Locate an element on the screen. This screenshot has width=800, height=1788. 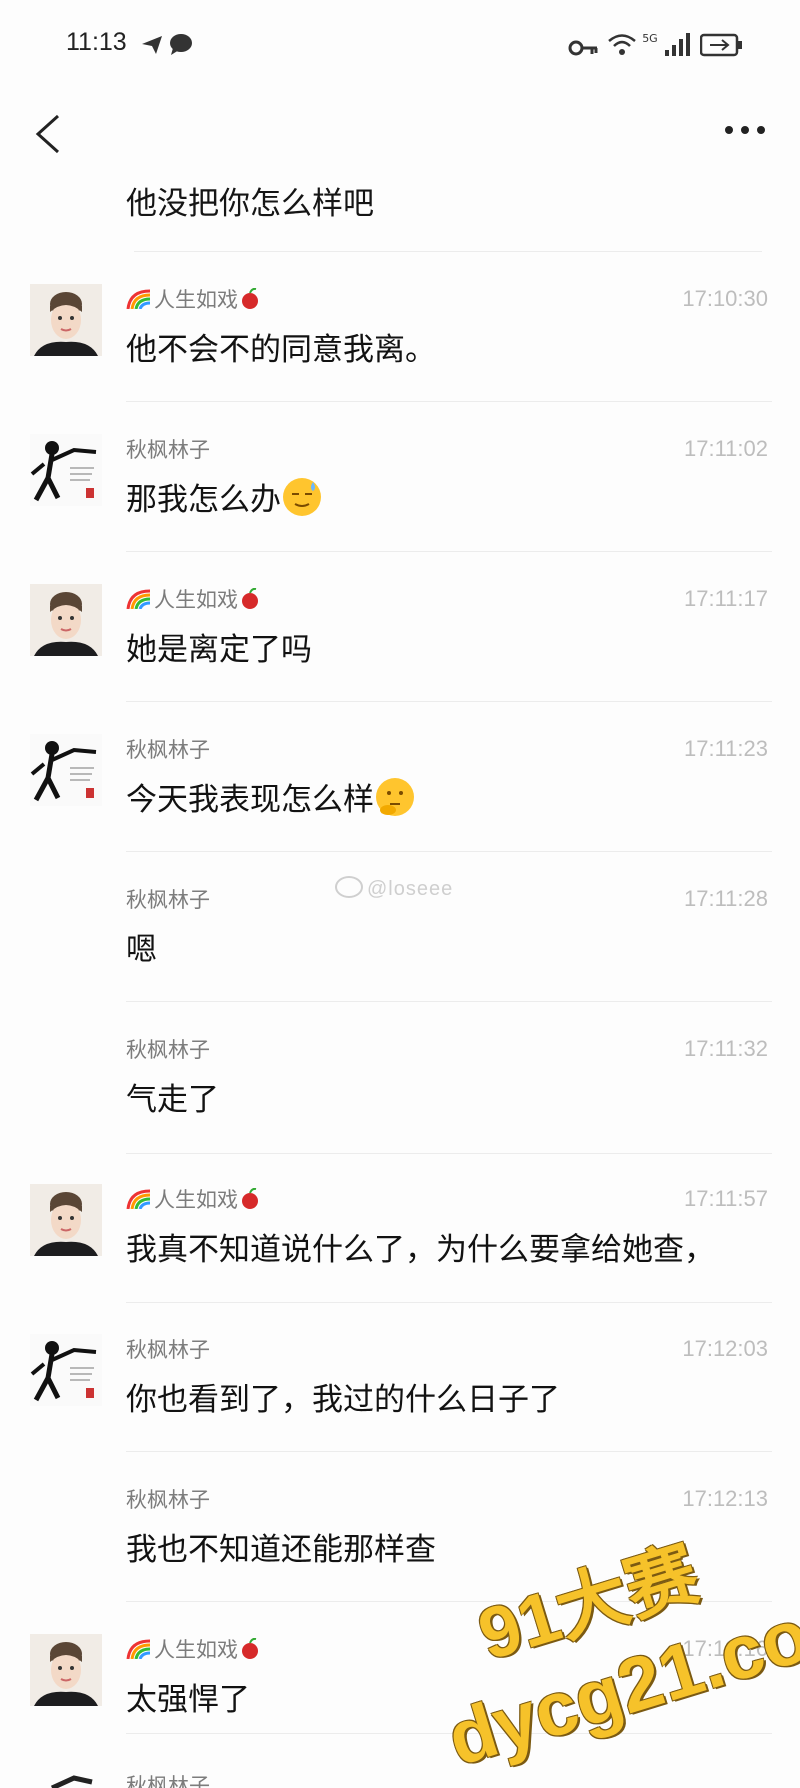
message-text: 今天我表现怎么样 is located at coordinates (270, 796).